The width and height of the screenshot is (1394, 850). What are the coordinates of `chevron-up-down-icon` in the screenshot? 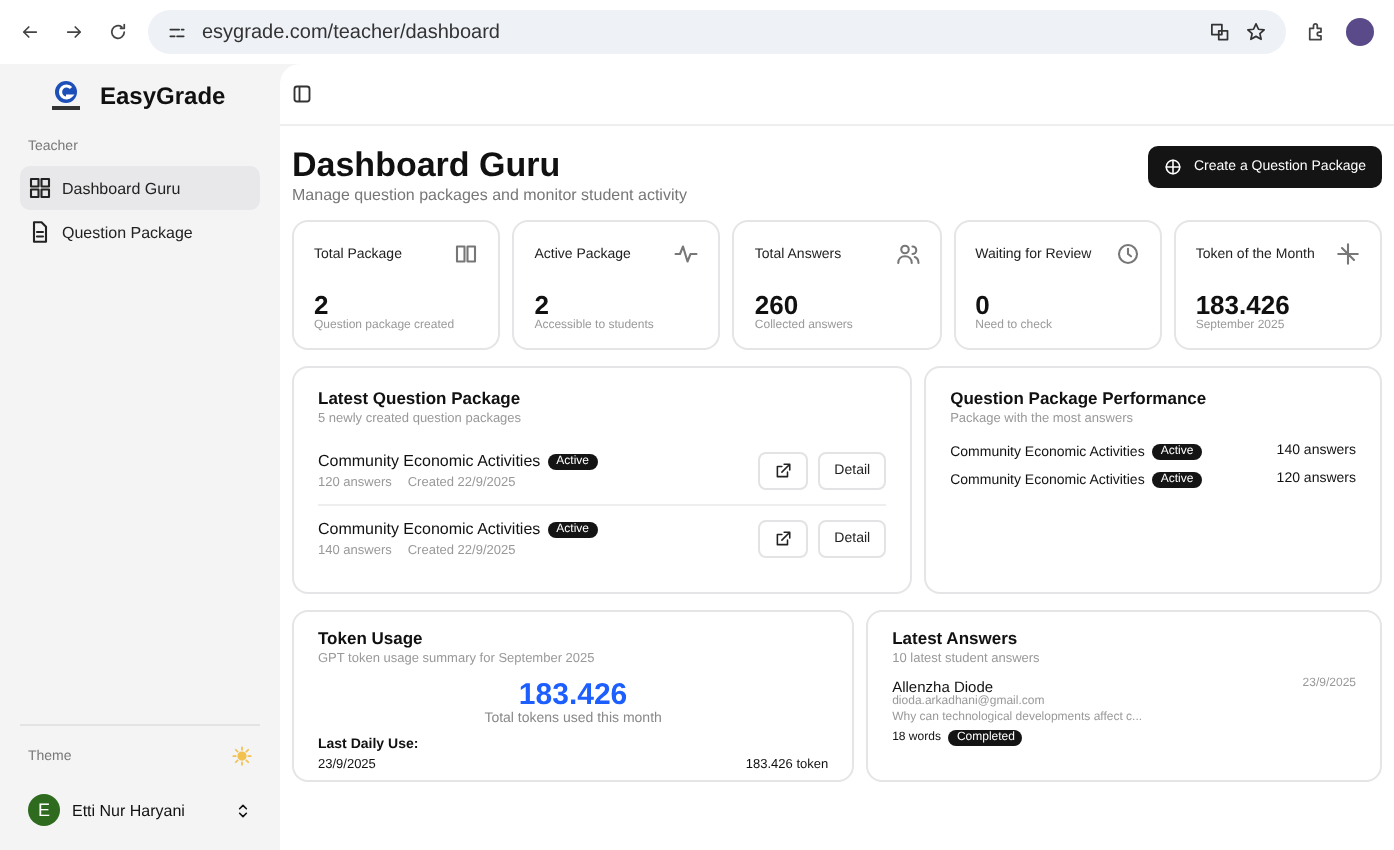 It's located at (243, 810).